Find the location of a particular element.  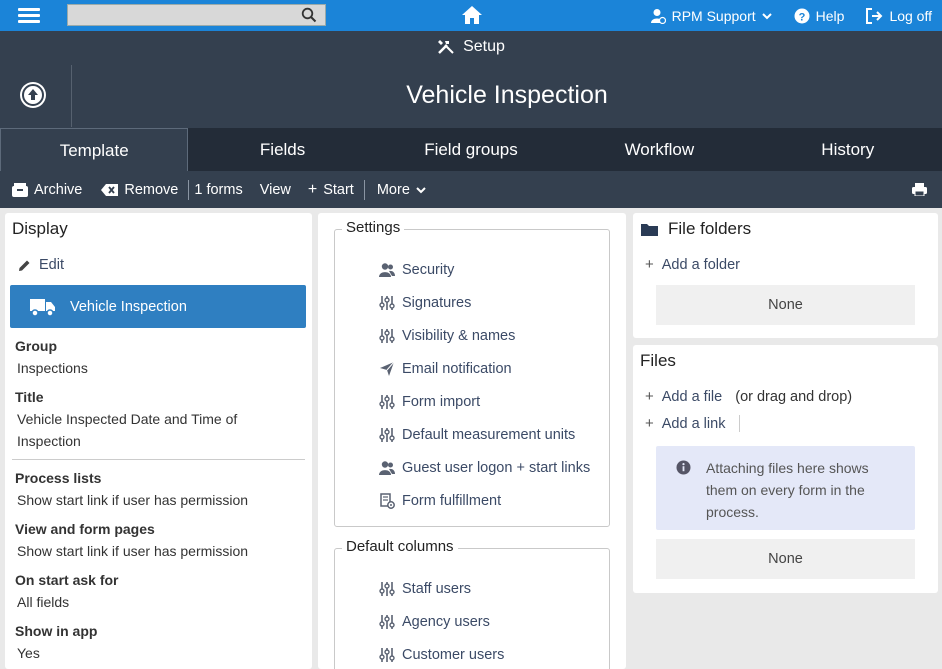

add-link-link: + Add a link is located at coordinates (685, 423).